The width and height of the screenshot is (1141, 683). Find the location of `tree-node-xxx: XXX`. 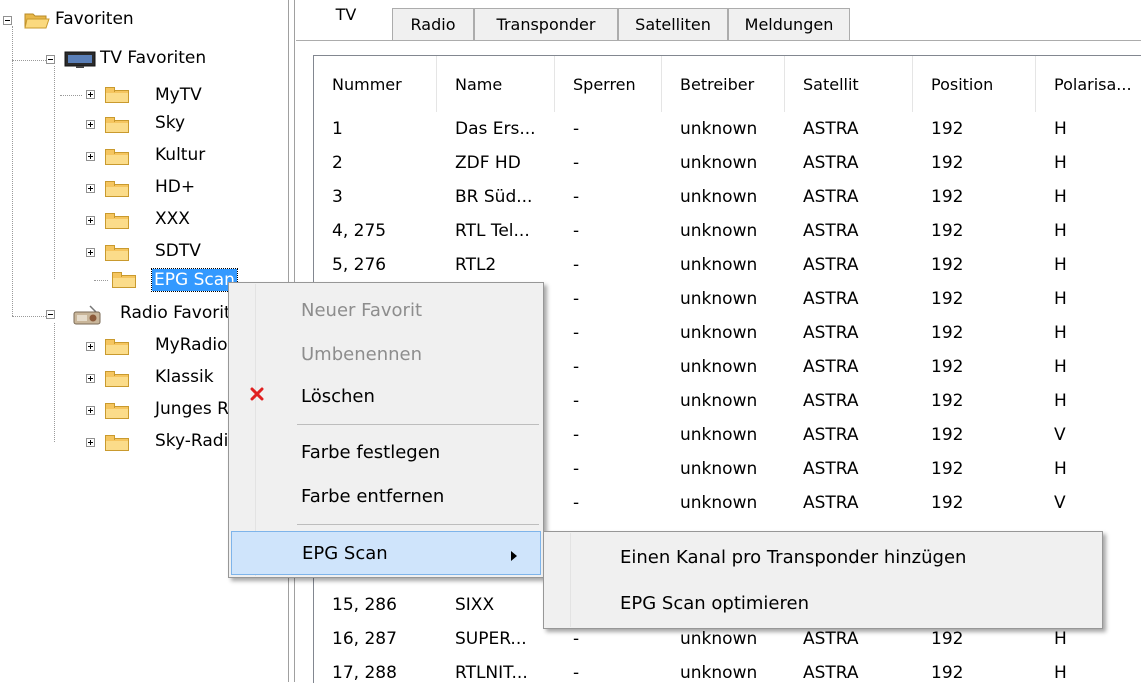

tree-node-xxx: XXX is located at coordinates (144, 221).